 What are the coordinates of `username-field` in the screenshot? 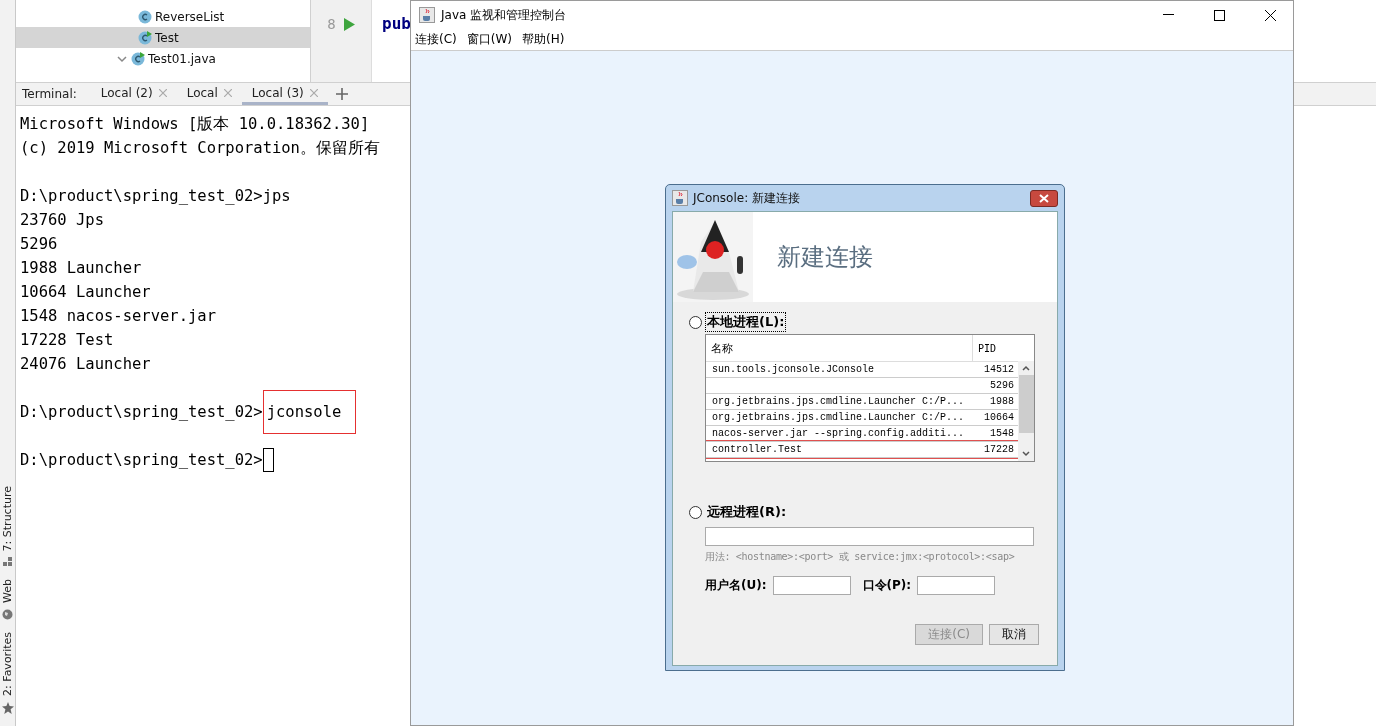 It's located at (811, 585).